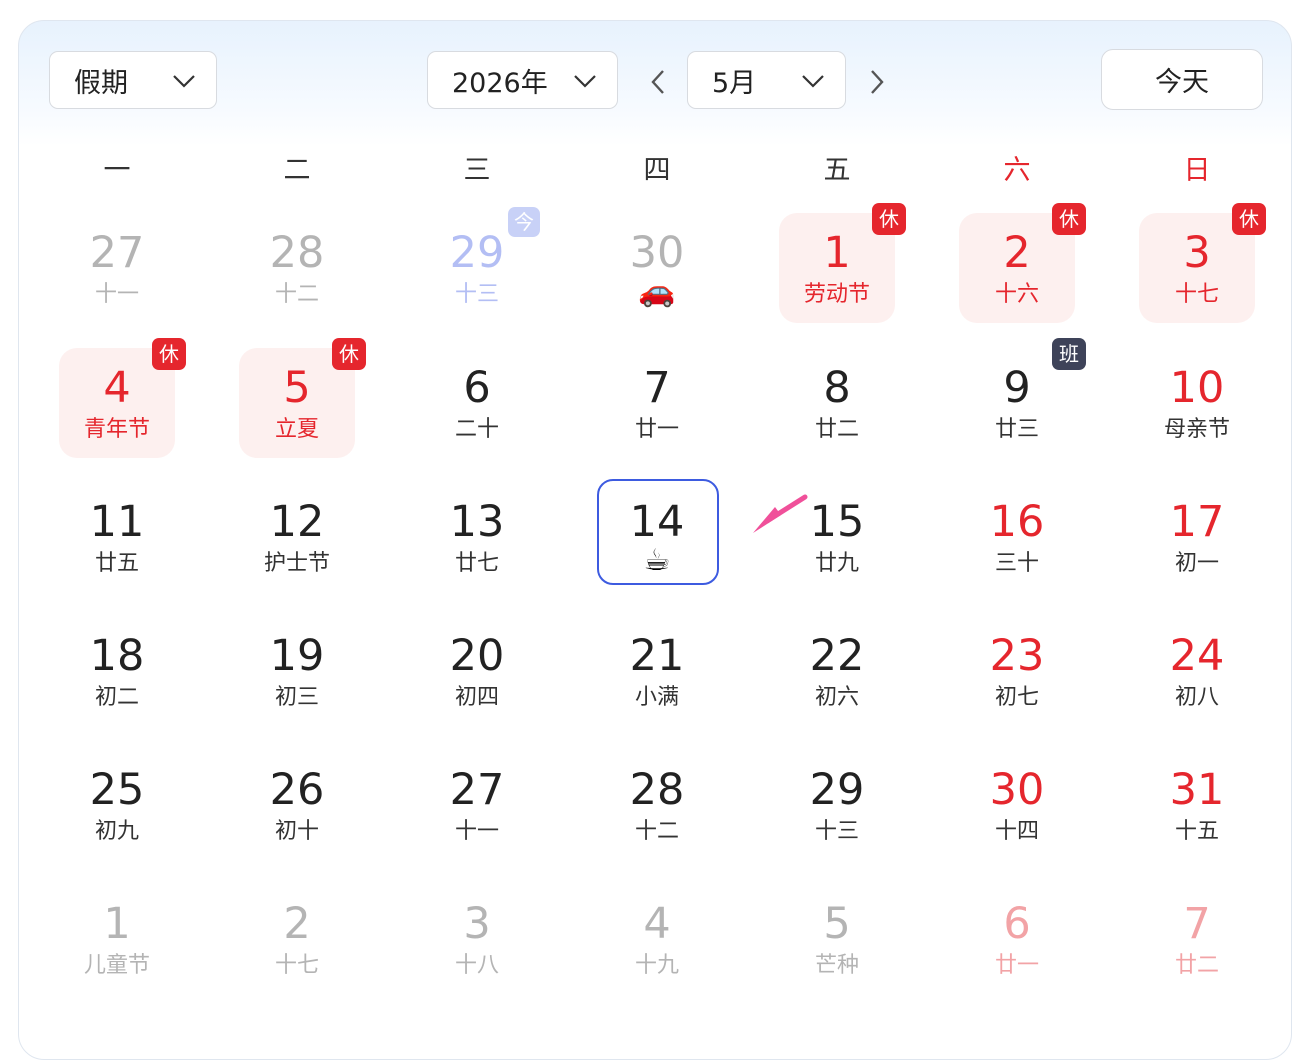 This screenshot has width=1306, height=1060. Describe the element at coordinates (656, 697) in the screenshot. I see `lunar-label: 小满` at that location.